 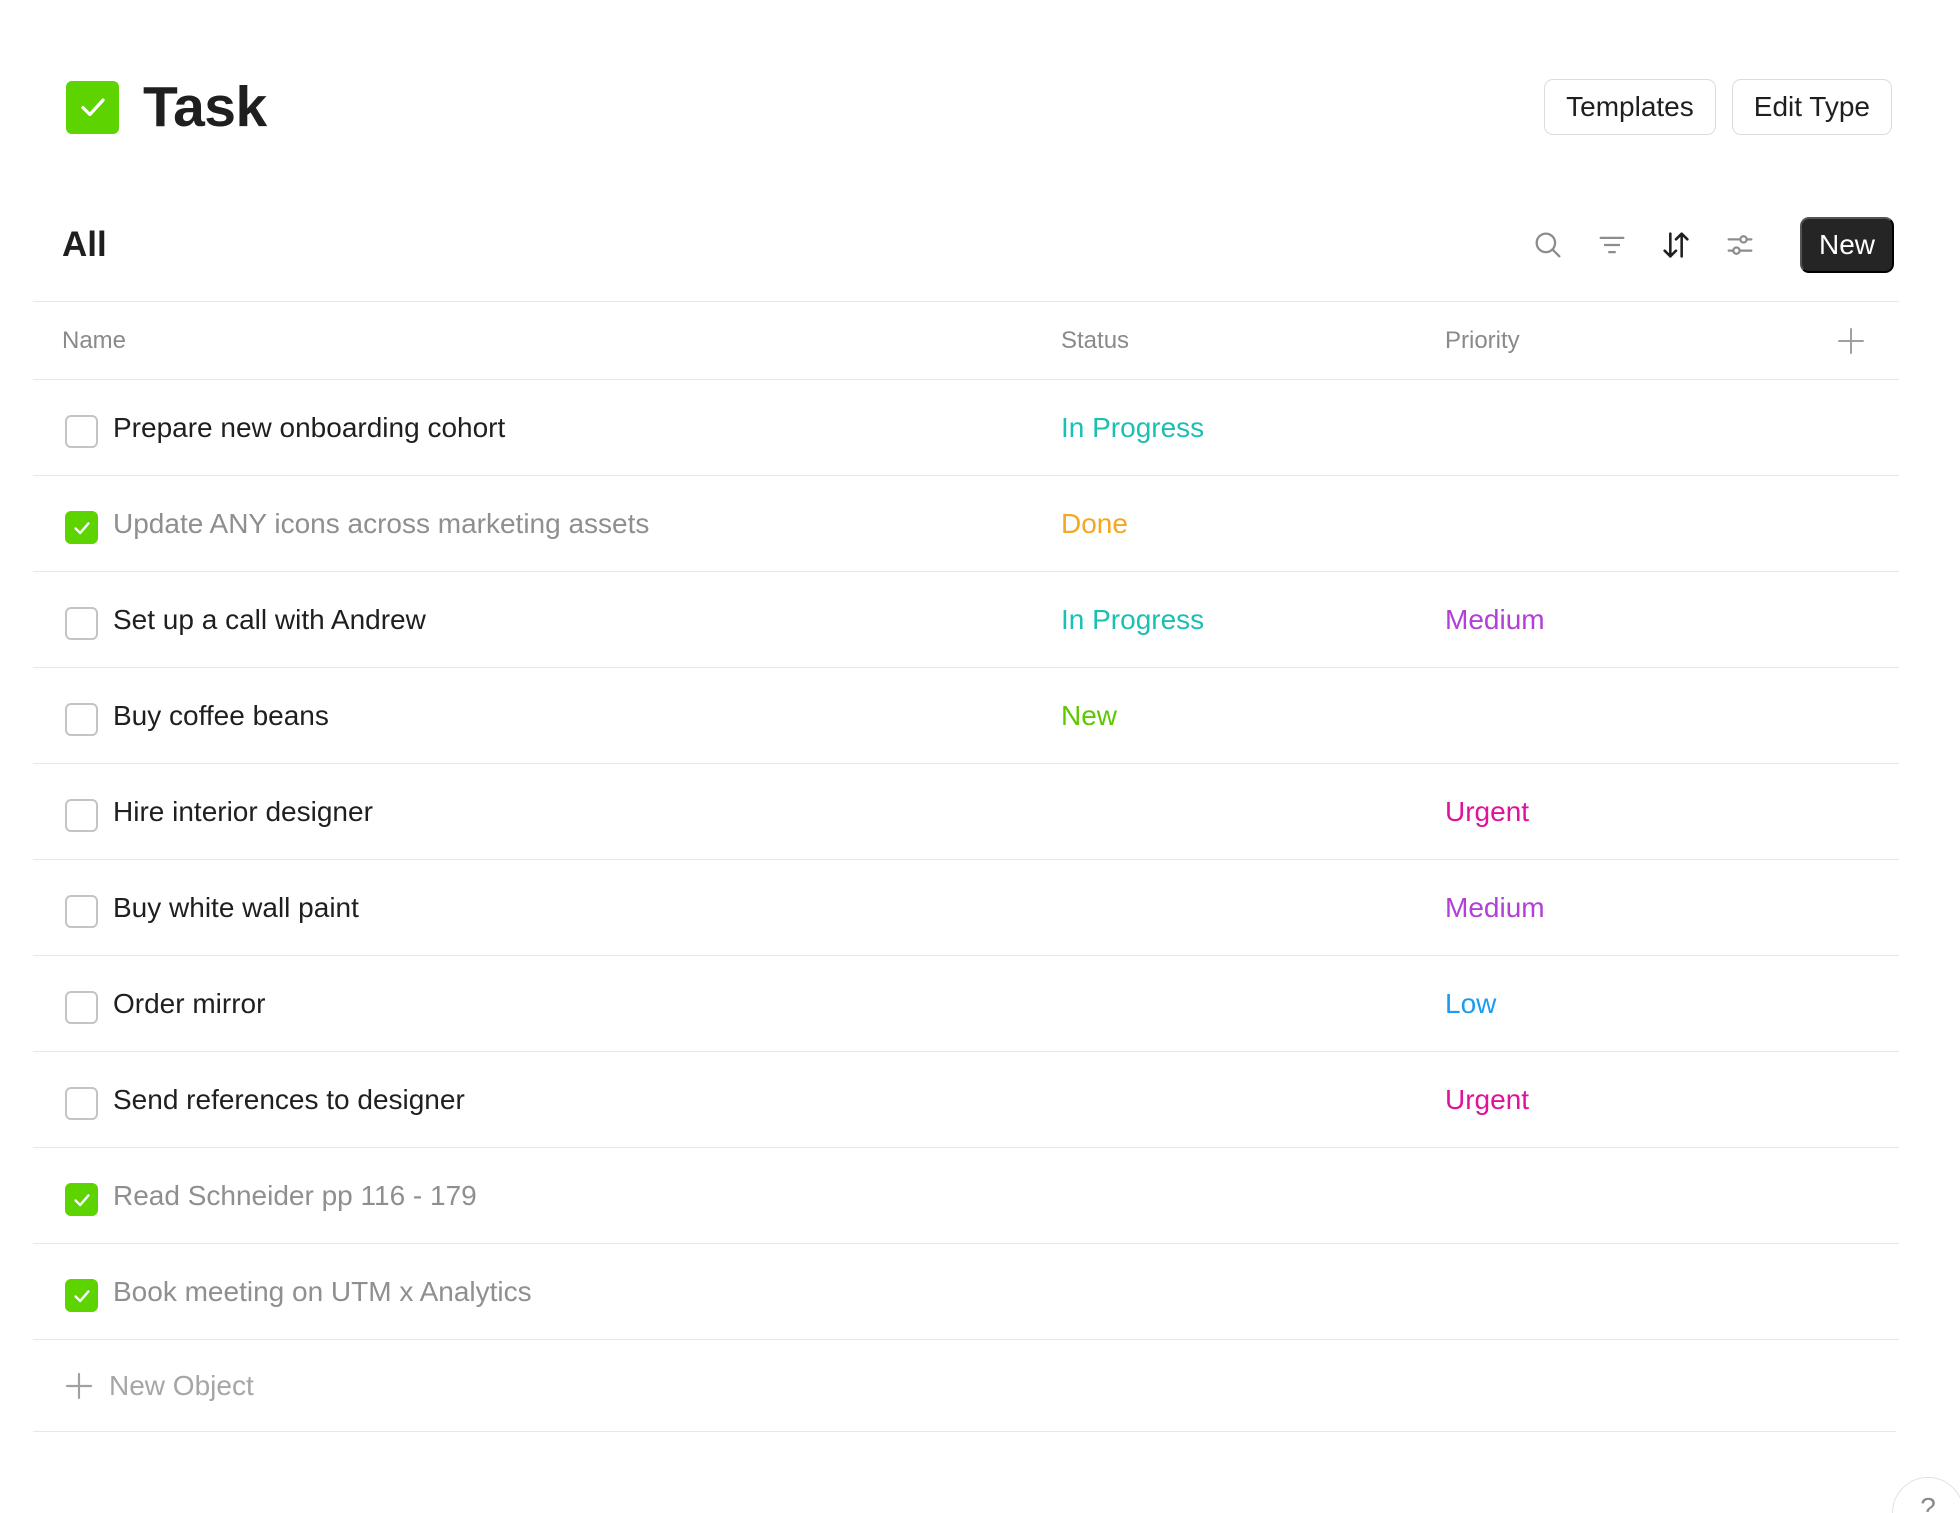 I want to click on column-header-priority: Priority, so click(x=1482, y=340).